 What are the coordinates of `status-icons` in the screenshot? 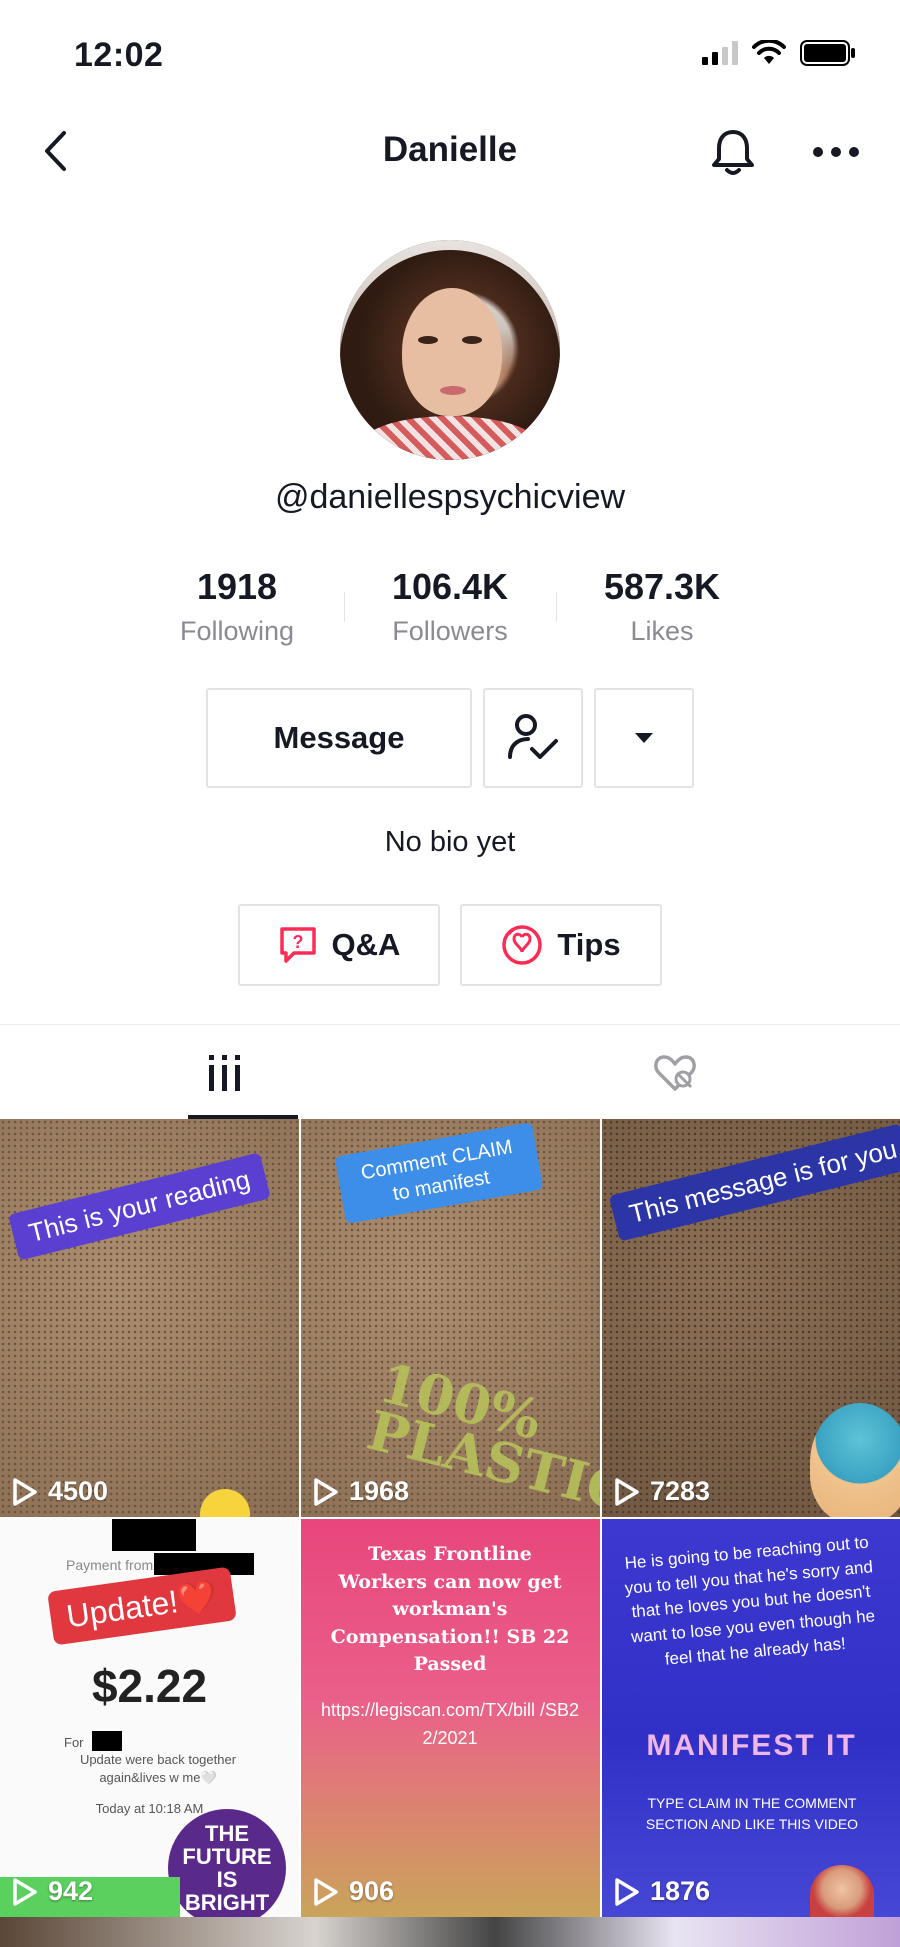 It's located at (779, 53).